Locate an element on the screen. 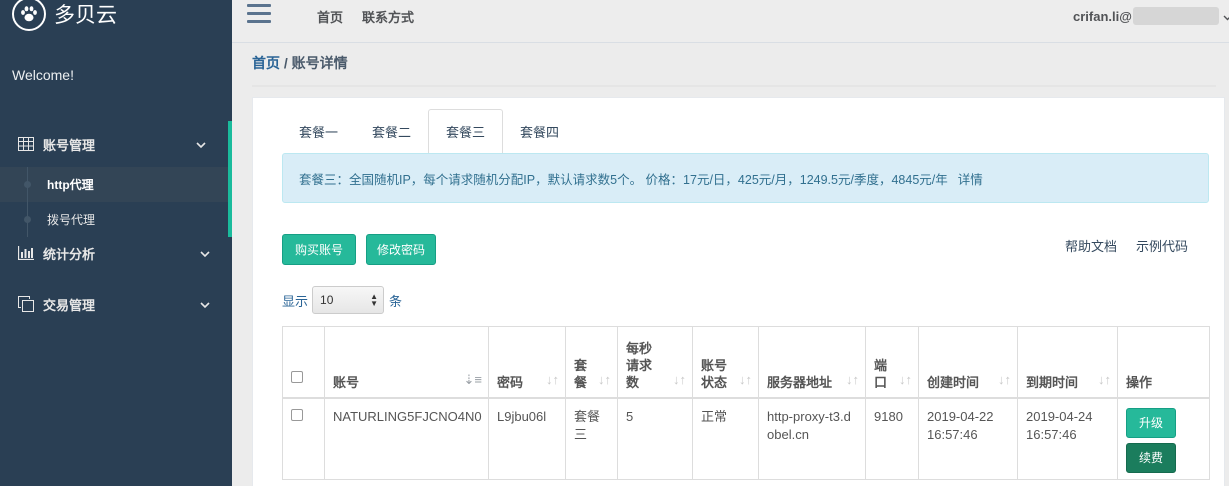 This screenshot has width=1229, height=486. cell-port: 9180 is located at coordinates (892, 438).